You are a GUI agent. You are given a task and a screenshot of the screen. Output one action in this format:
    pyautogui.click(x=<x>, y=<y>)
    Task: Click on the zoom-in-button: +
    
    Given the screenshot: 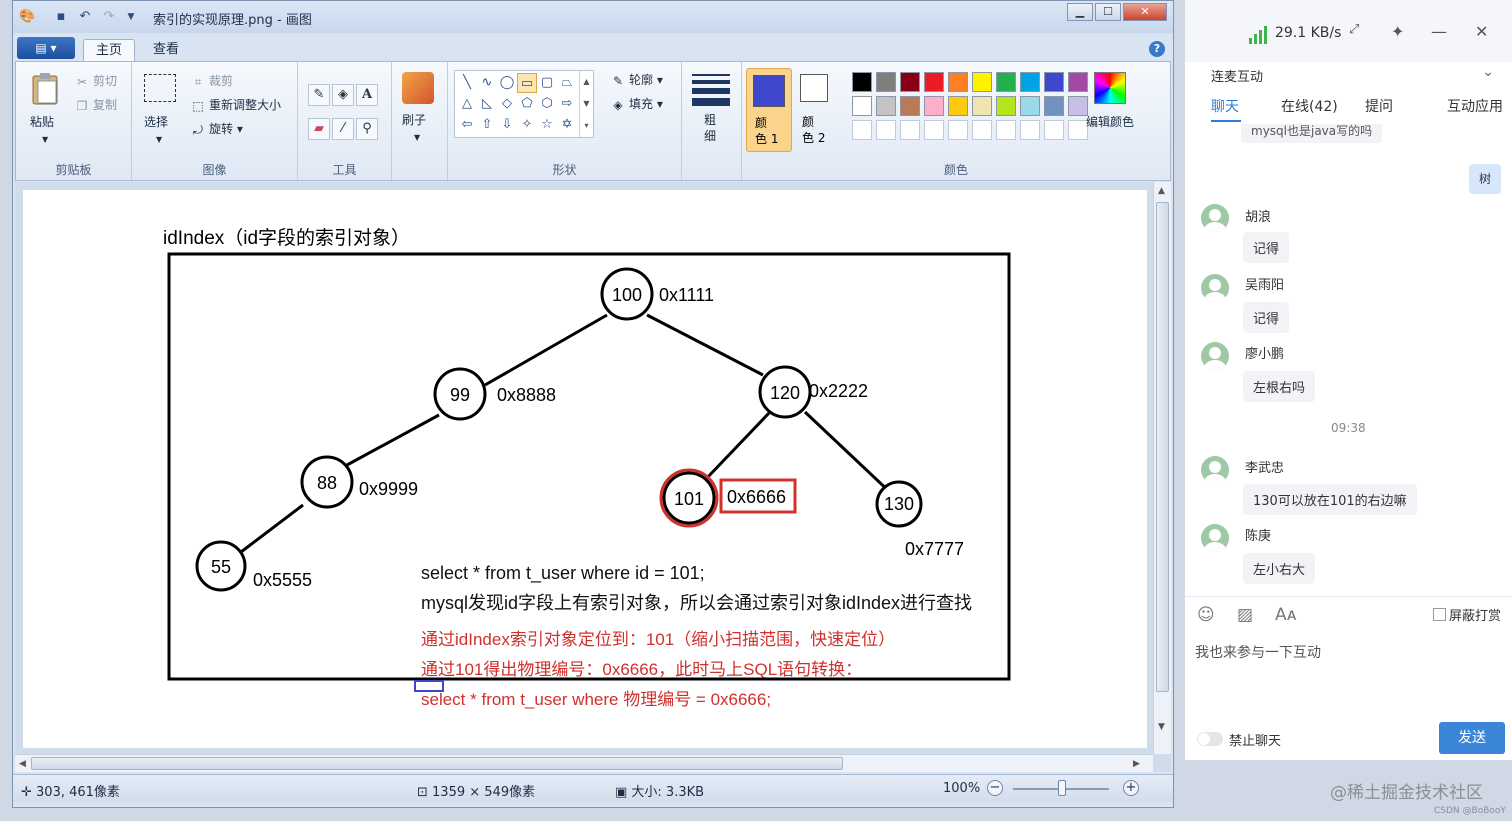 What is the action you would take?
    pyautogui.click(x=1131, y=788)
    